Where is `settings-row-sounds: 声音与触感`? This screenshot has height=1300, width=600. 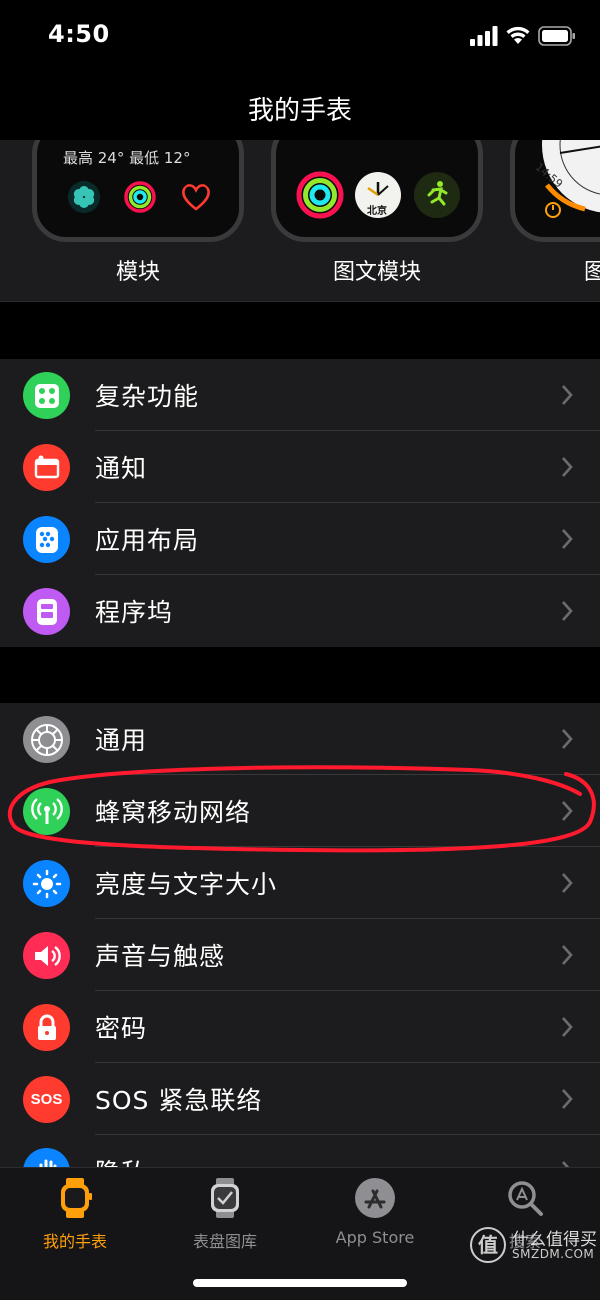 settings-row-sounds: 声音与触感 is located at coordinates (300, 955).